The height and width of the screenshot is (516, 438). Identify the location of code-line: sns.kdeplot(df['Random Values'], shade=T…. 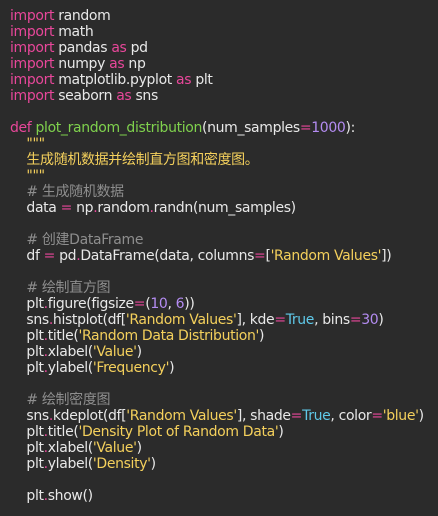
(224, 416).